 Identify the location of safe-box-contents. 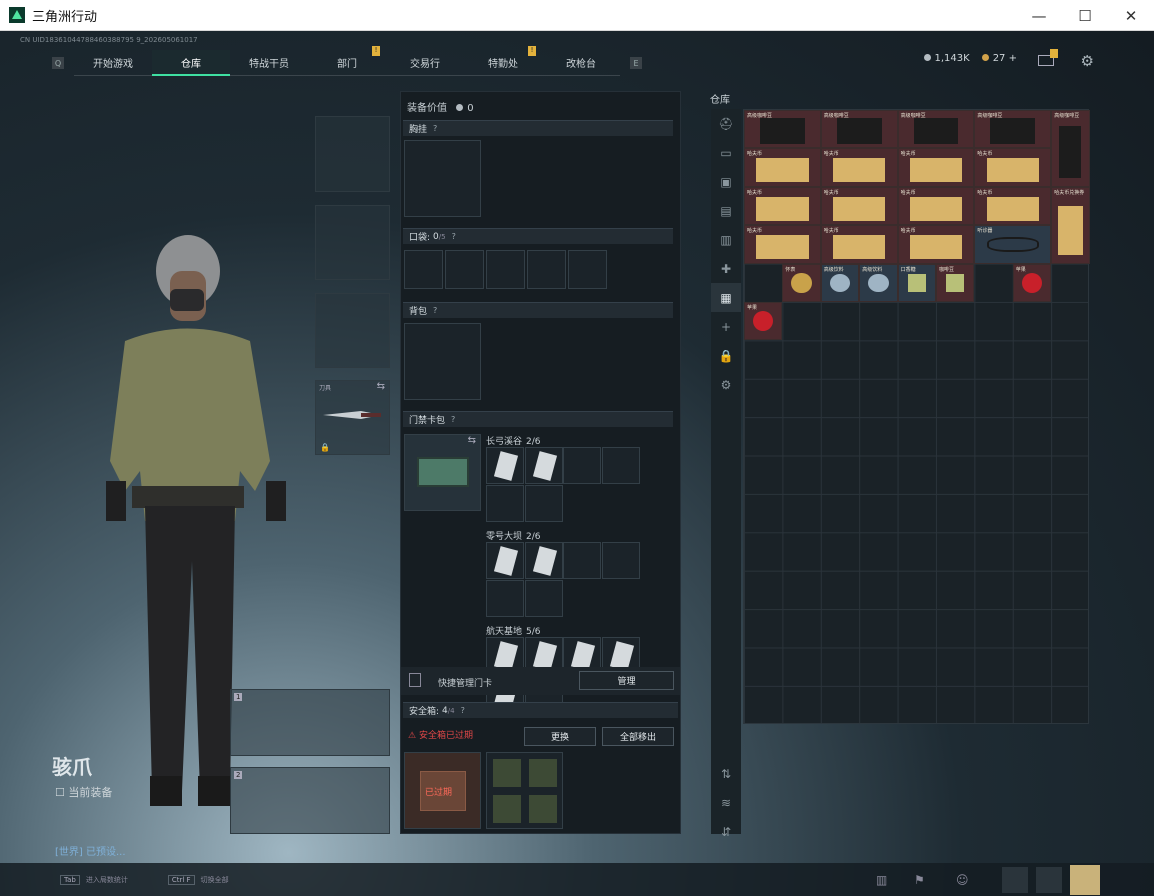
(524, 790).